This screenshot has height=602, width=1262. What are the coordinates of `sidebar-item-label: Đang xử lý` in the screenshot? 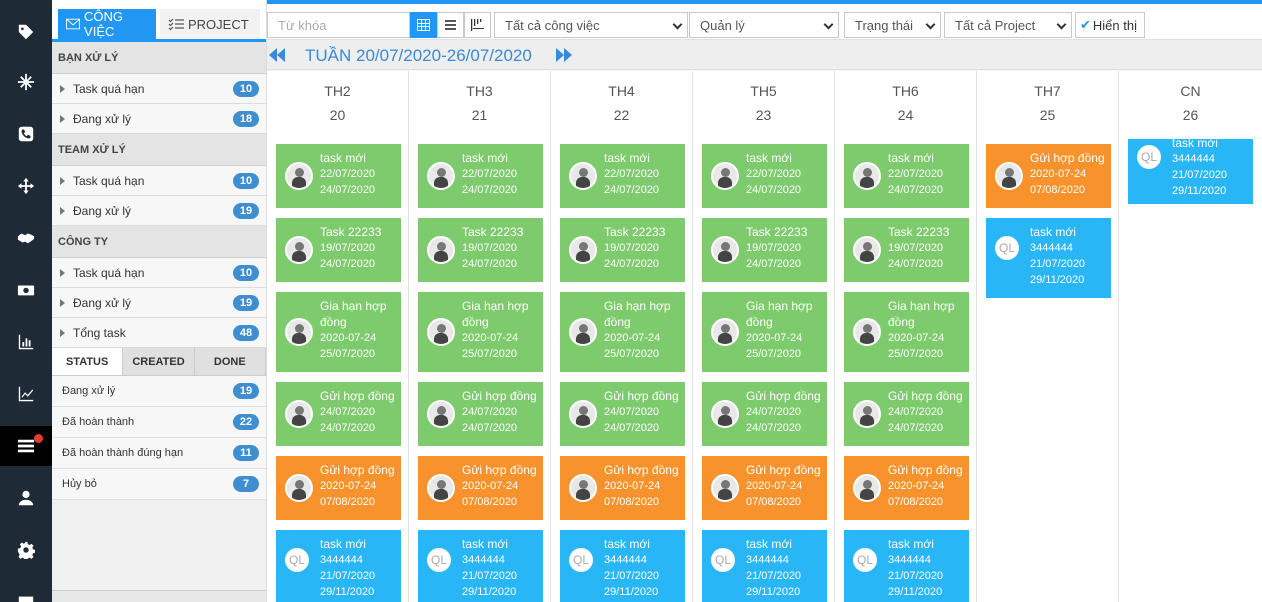 It's located at (102, 302).